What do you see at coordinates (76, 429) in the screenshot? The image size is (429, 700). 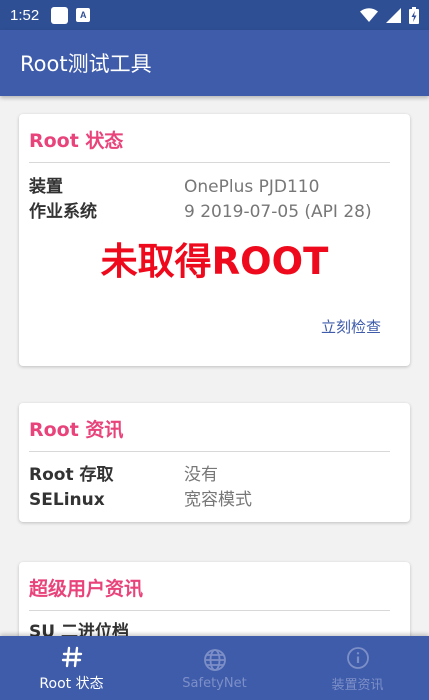 I see `root-info-title: Root 资讯` at bounding box center [76, 429].